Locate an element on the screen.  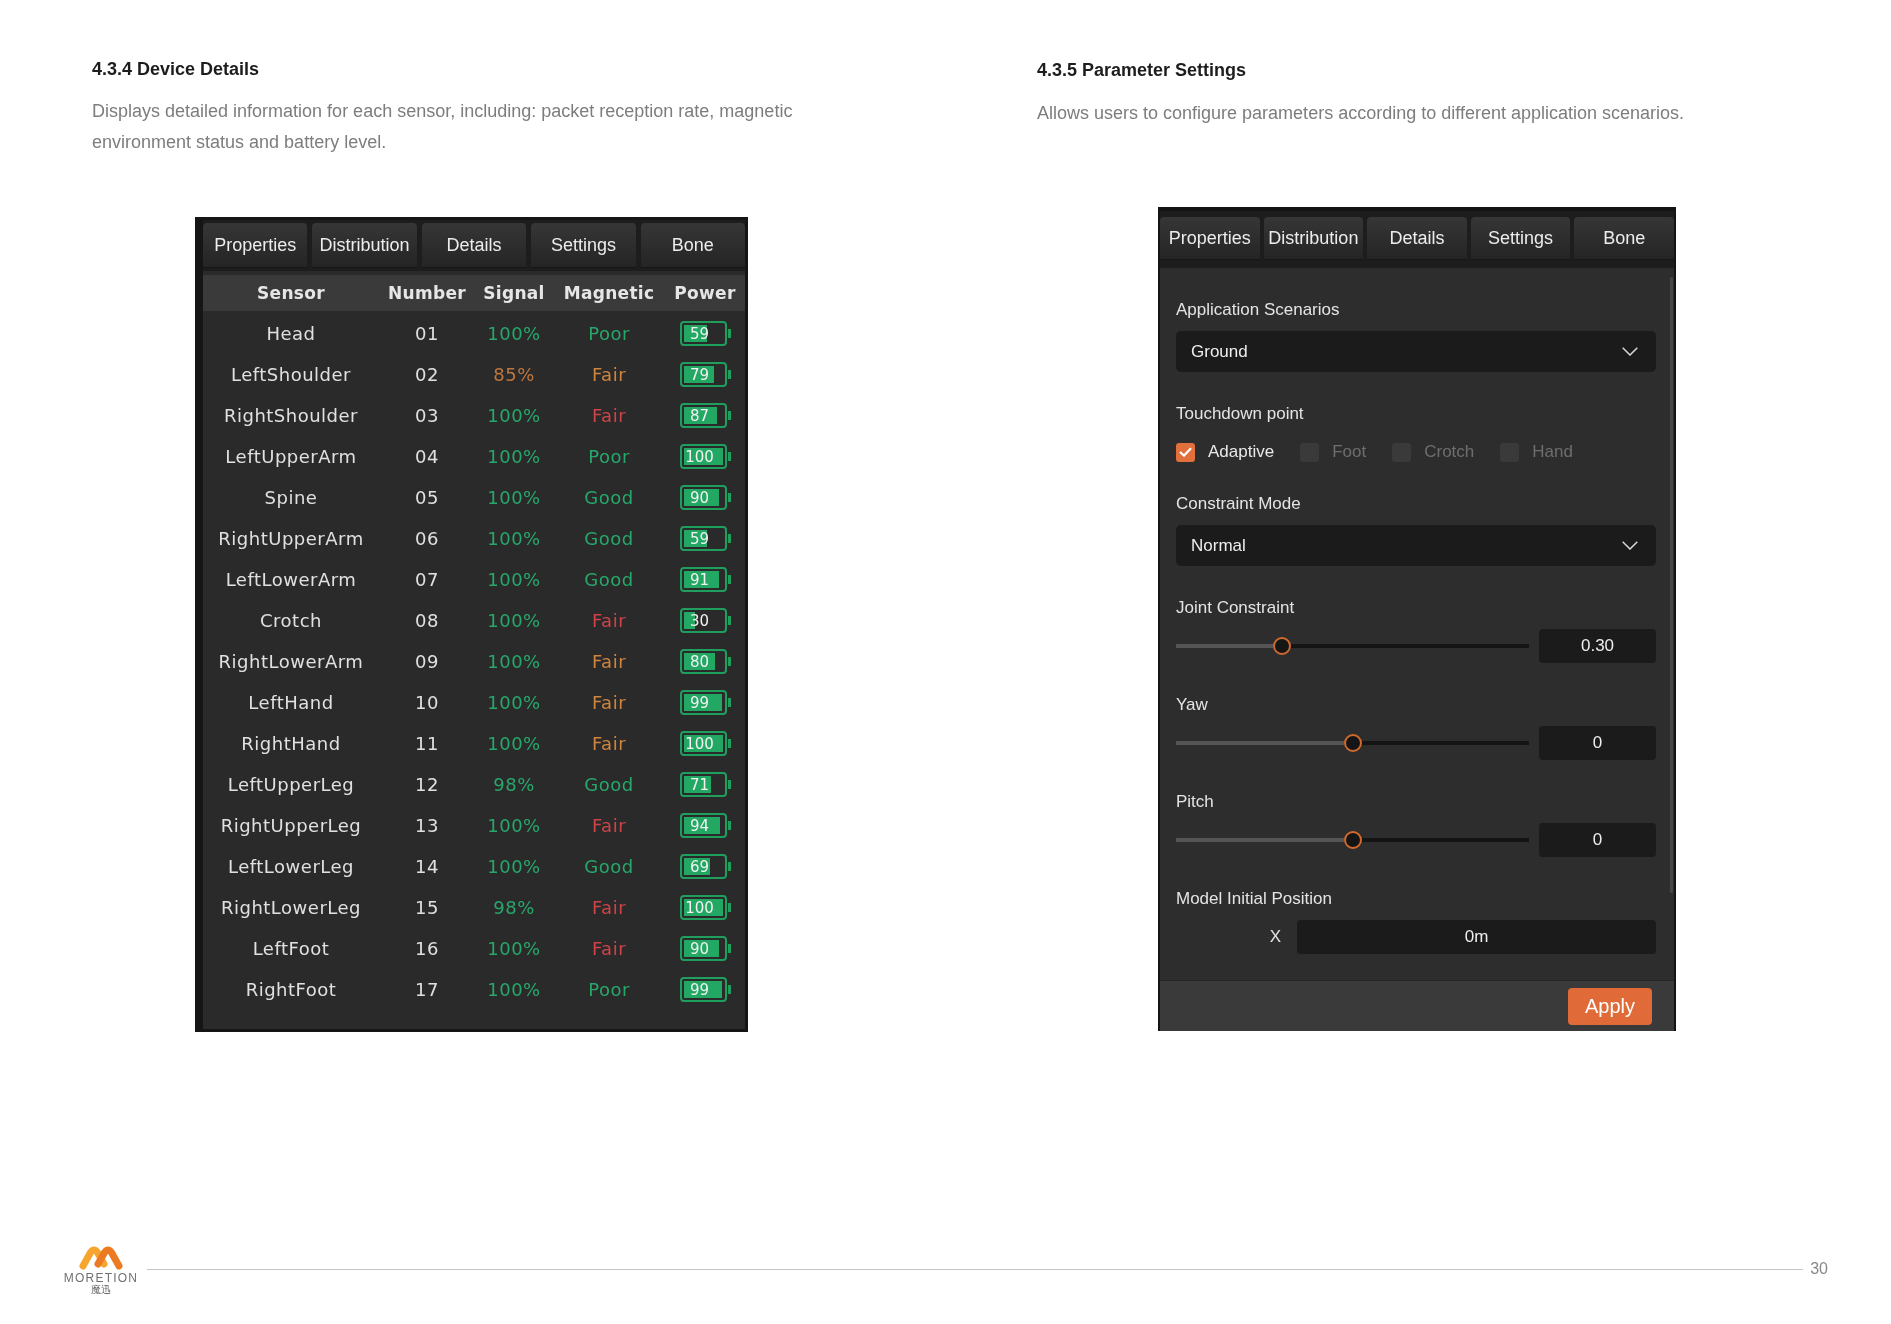
field-label: Yaw is located at coordinates (1192, 705).